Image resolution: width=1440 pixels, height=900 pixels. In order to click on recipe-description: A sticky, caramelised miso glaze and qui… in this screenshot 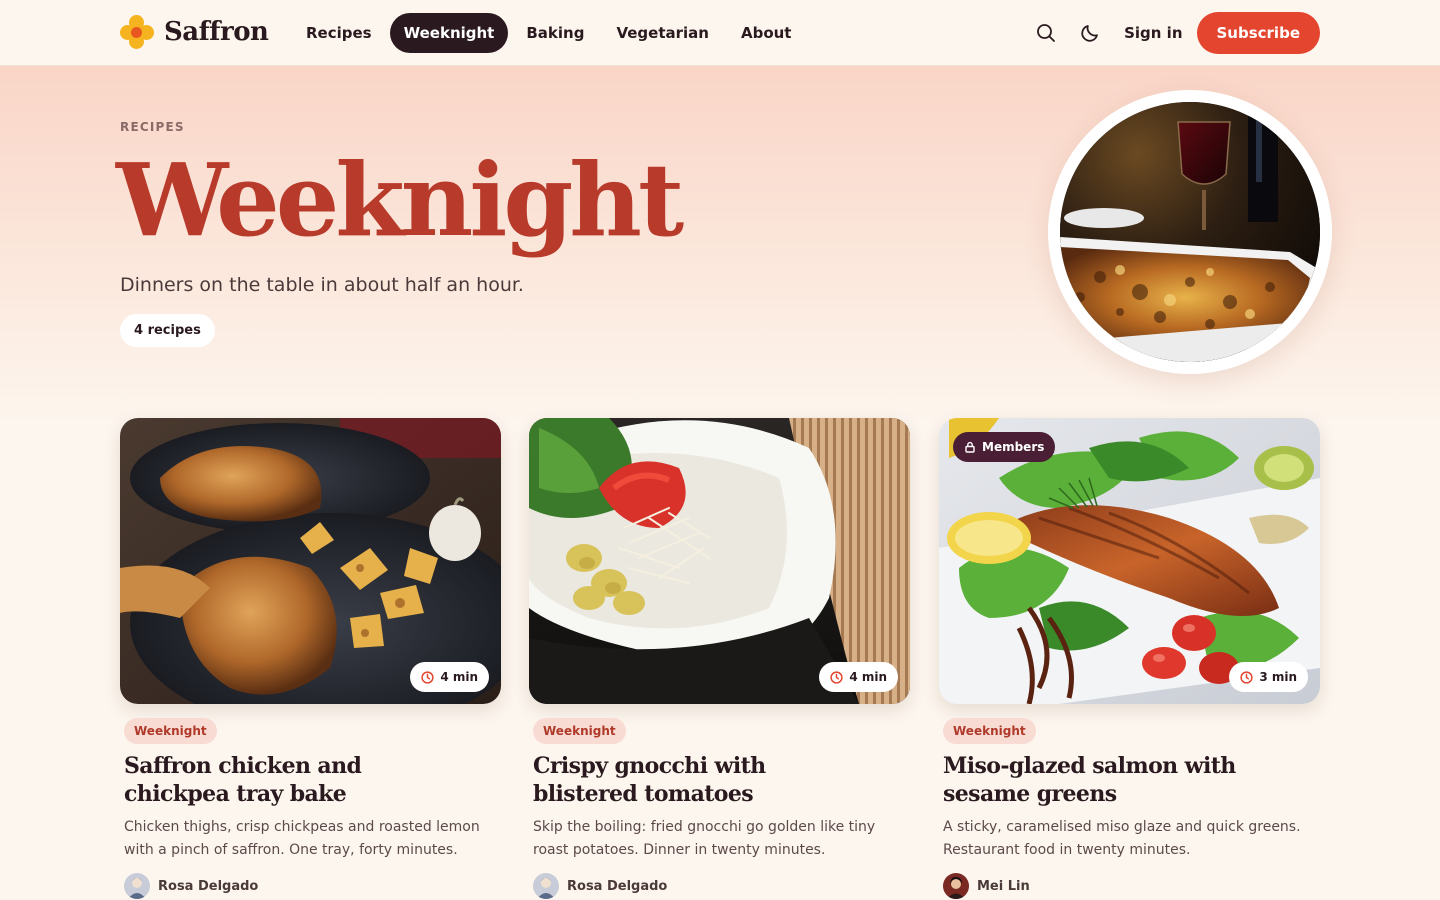, I will do `click(1122, 838)`.